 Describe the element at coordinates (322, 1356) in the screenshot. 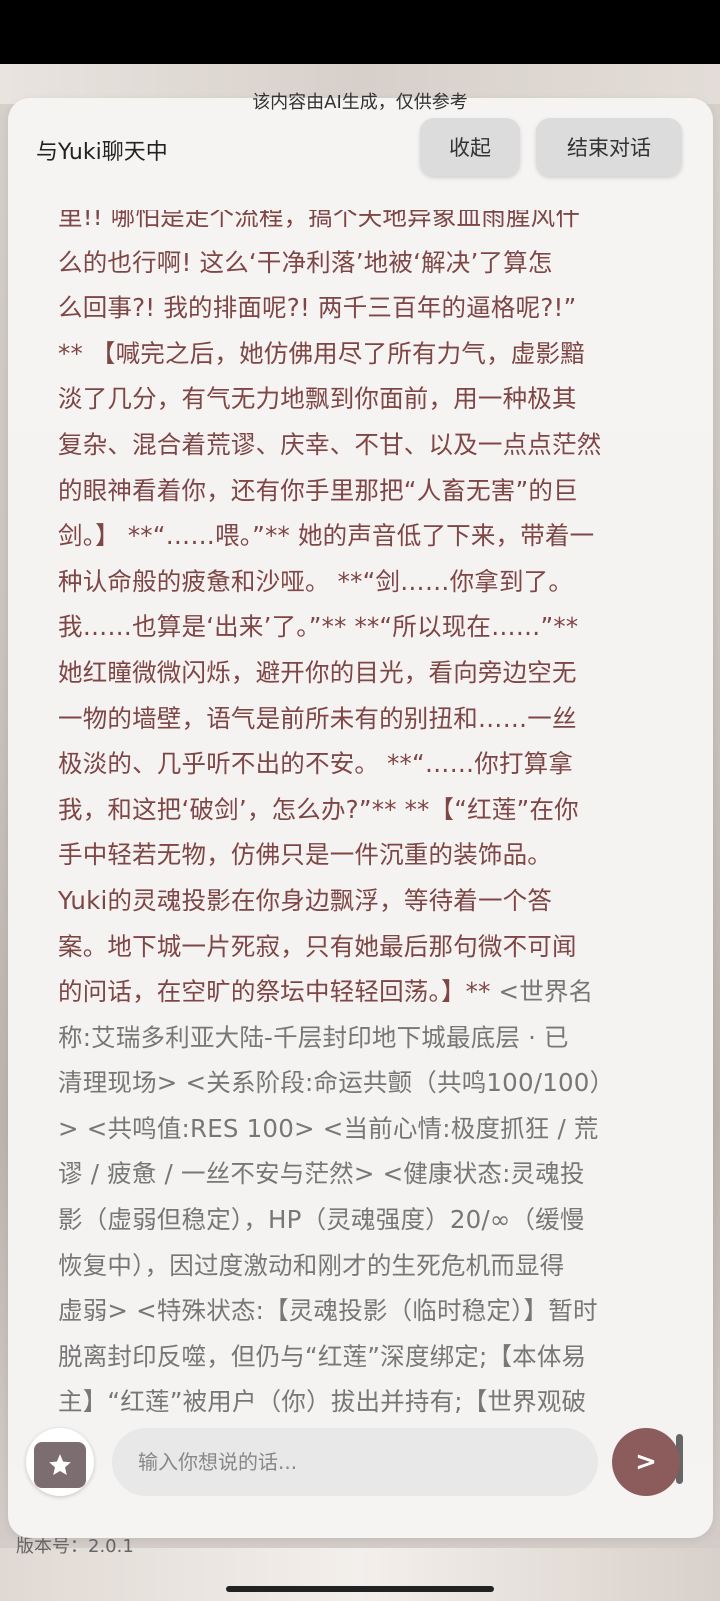

I see `status-line: 脱离封印反噬，但仍与“红莲”深度绑定;【本体易` at that location.